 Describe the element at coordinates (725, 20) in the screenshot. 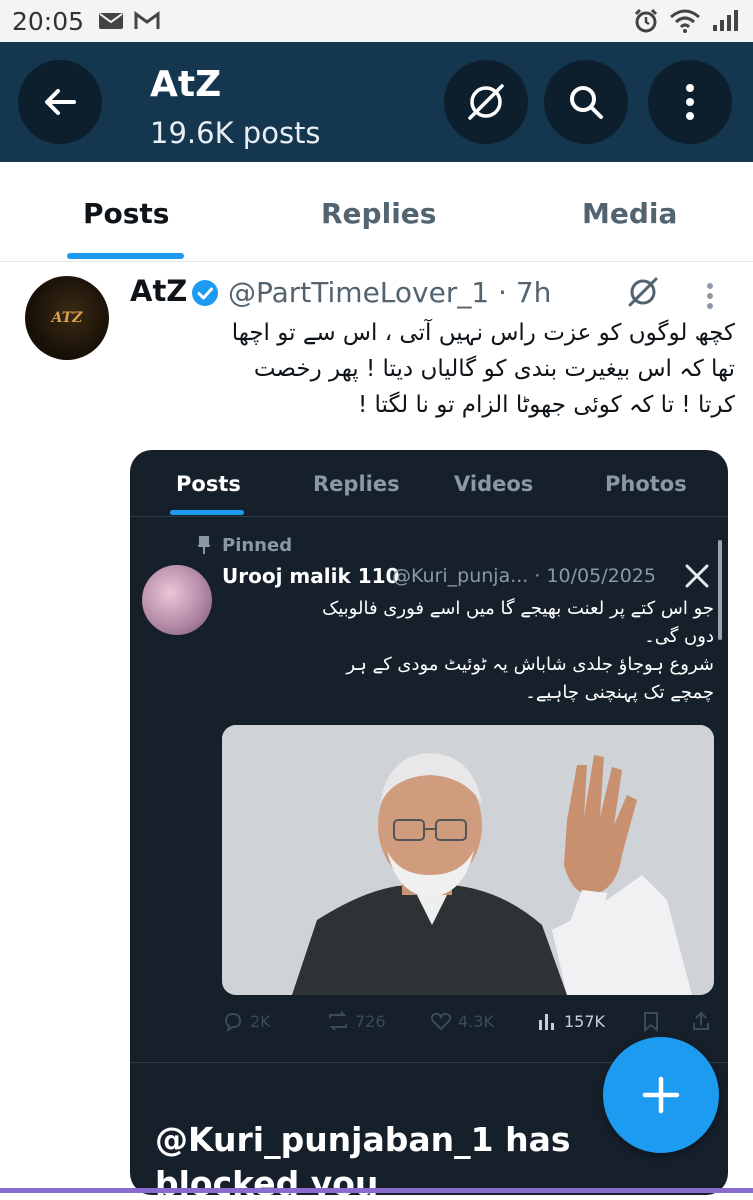

I see `signal-icon` at that location.